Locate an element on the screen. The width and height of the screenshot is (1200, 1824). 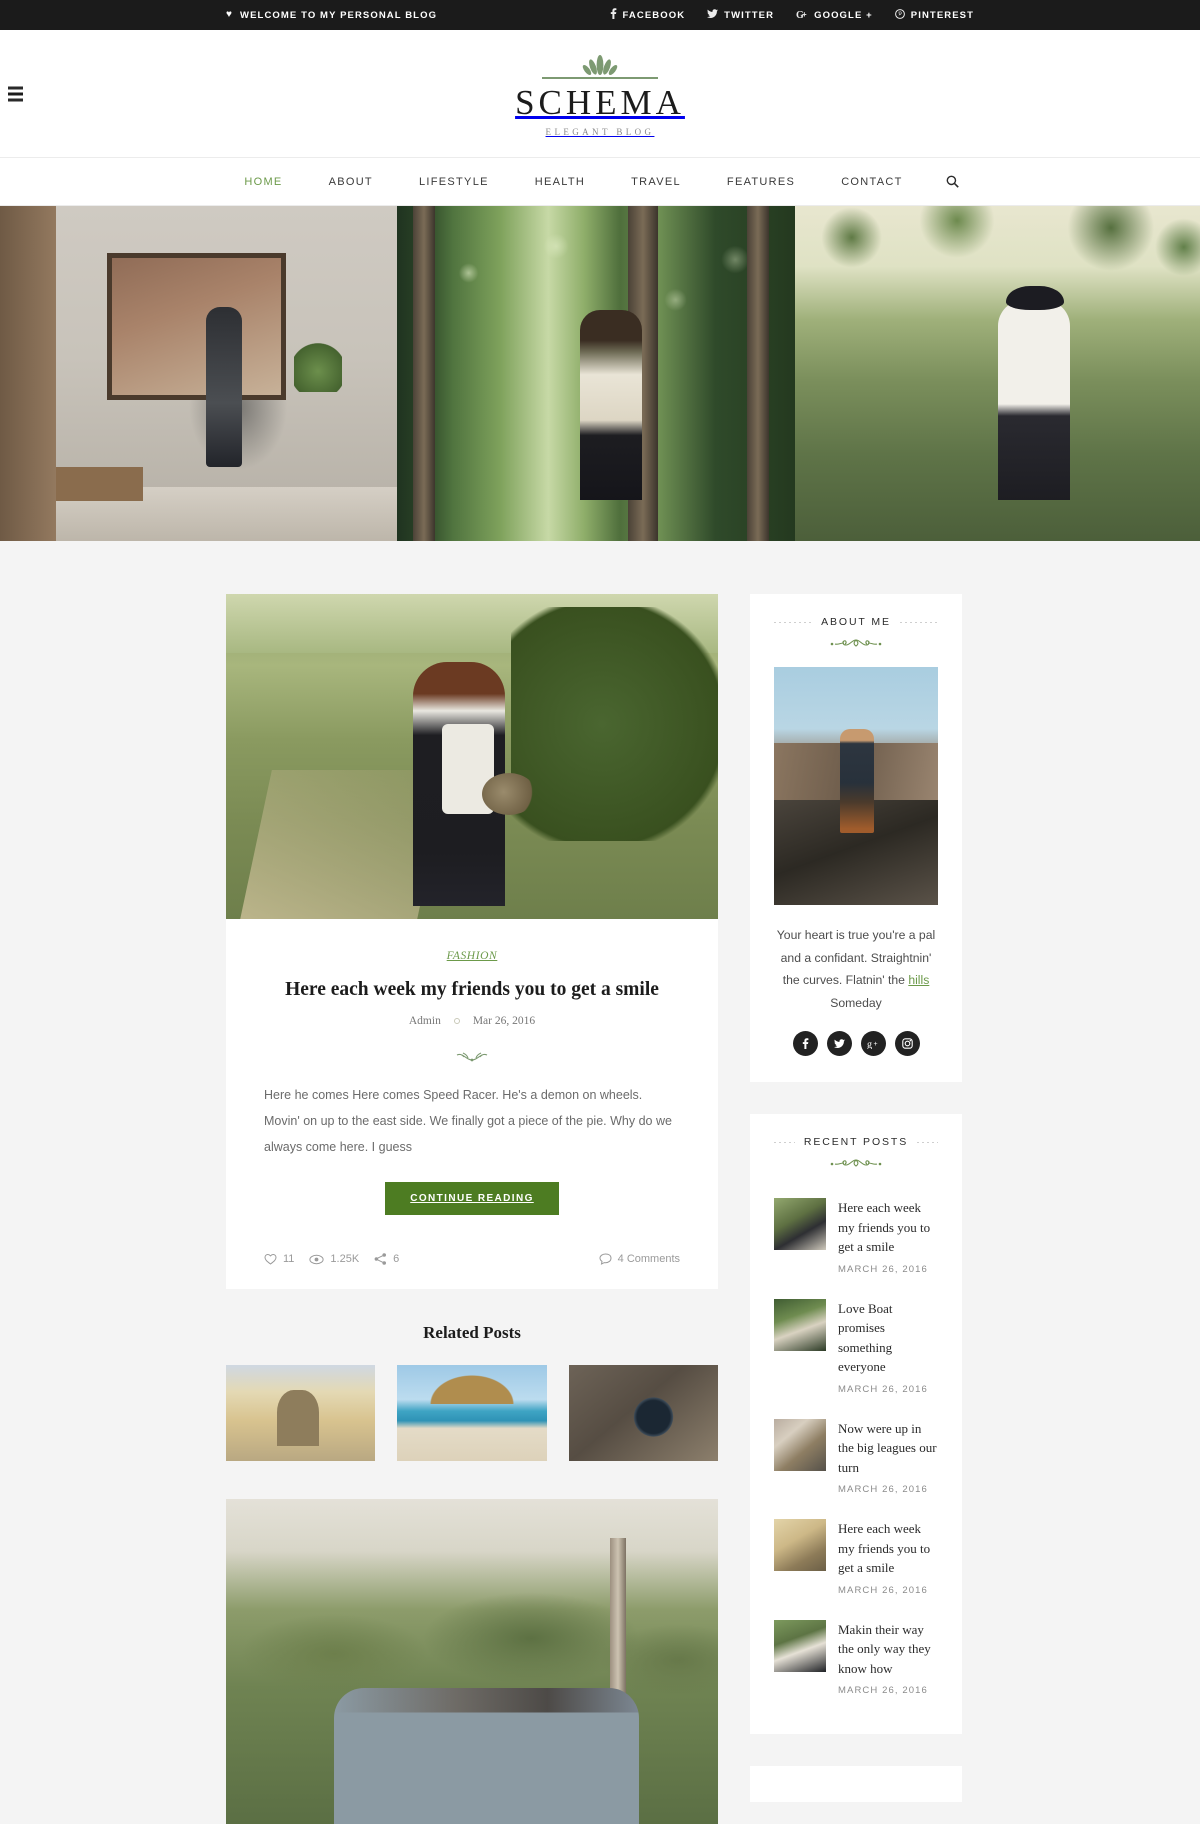
continue-reading-button: CONTINUE READING is located at coordinates (472, 1199).